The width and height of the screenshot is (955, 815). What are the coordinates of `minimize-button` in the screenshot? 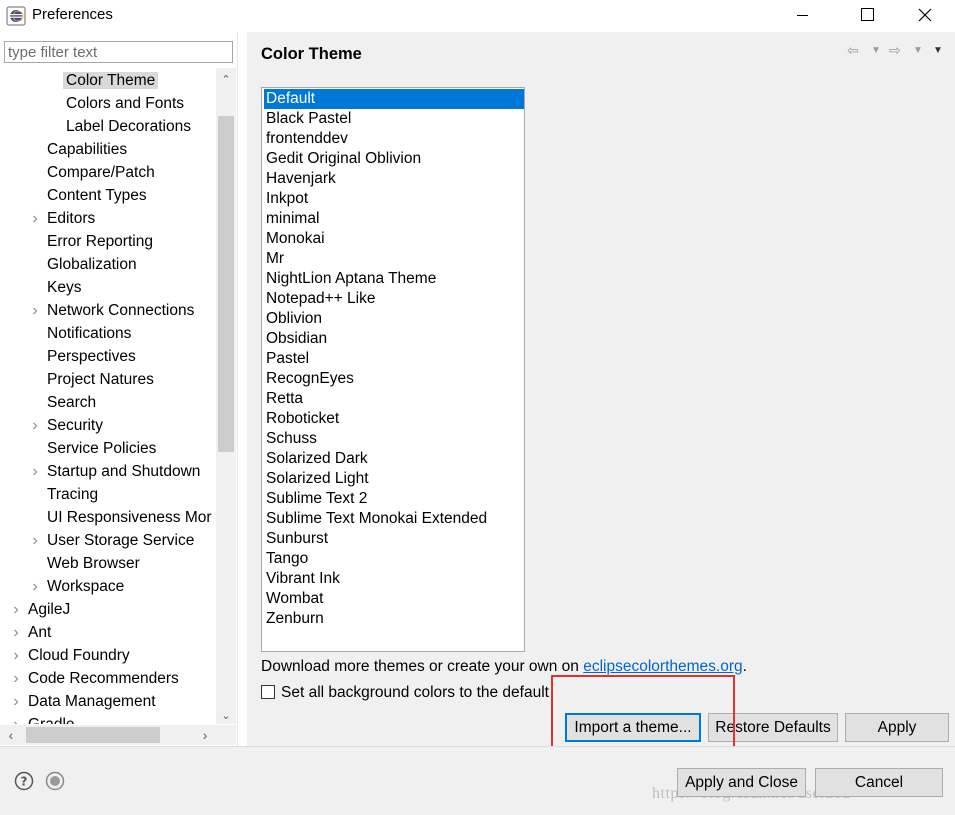 It's located at (803, 16).